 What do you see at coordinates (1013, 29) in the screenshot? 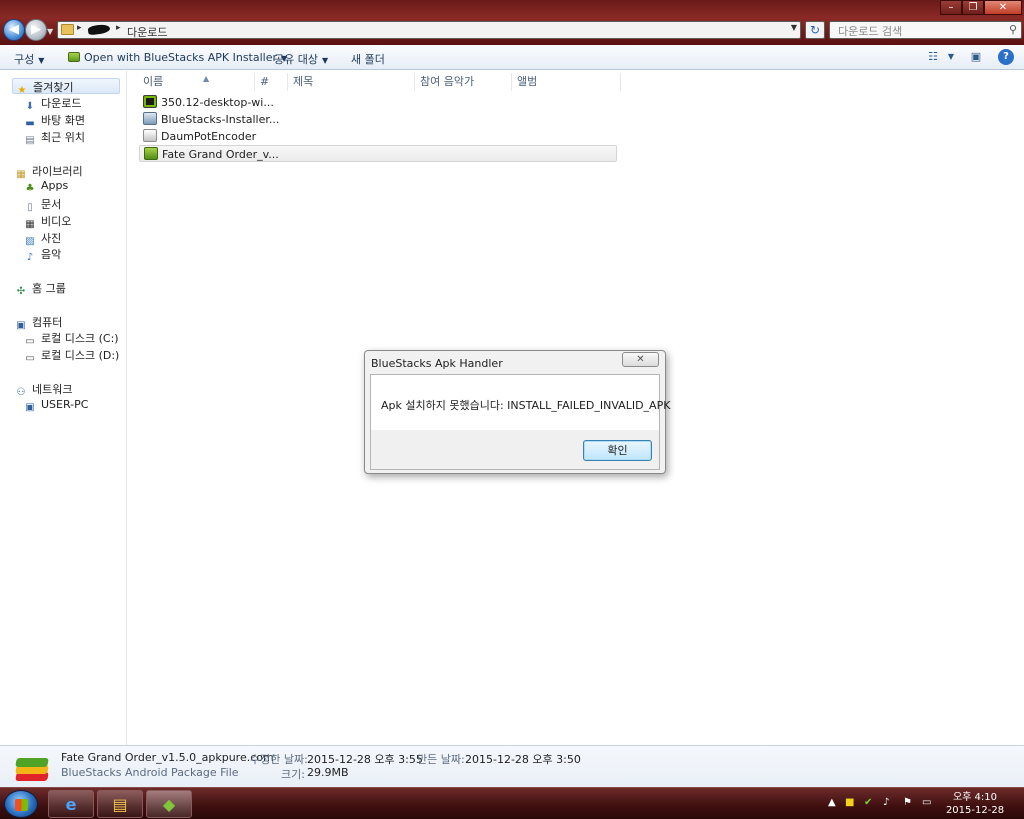
I see `search-icon: ⚲` at bounding box center [1013, 29].